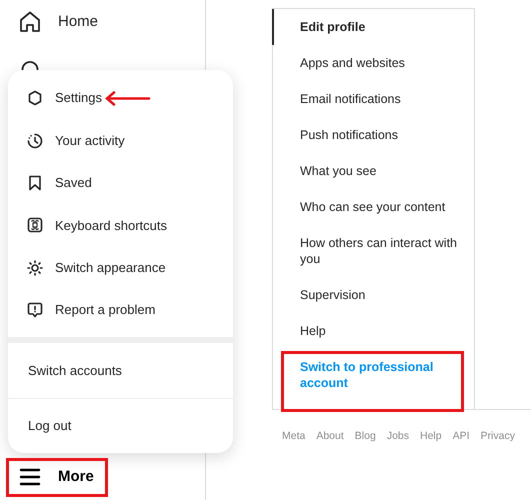 This screenshot has width=531, height=500. I want to click on menu-item: Switch accounts, so click(120, 370).